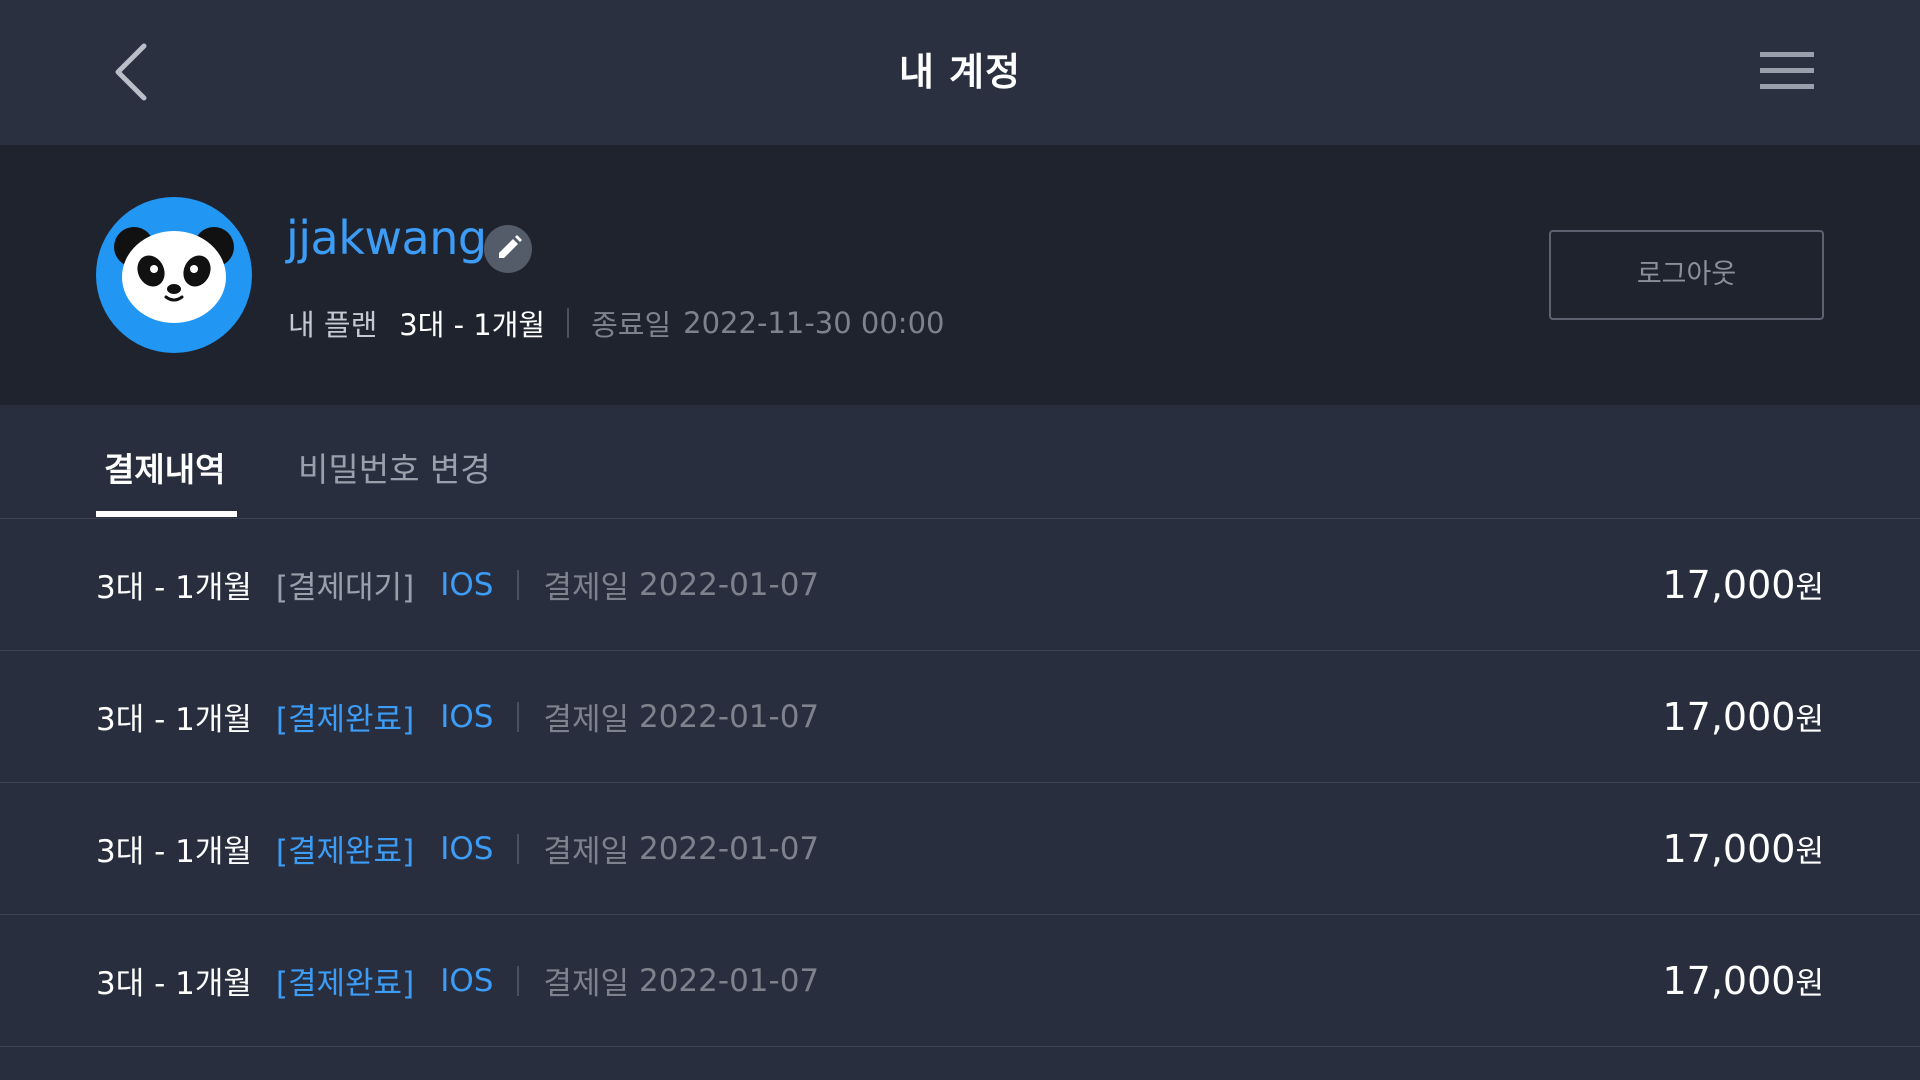  Describe the element at coordinates (386, 238) in the screenshot. I see `username: jjakwang` at that location.